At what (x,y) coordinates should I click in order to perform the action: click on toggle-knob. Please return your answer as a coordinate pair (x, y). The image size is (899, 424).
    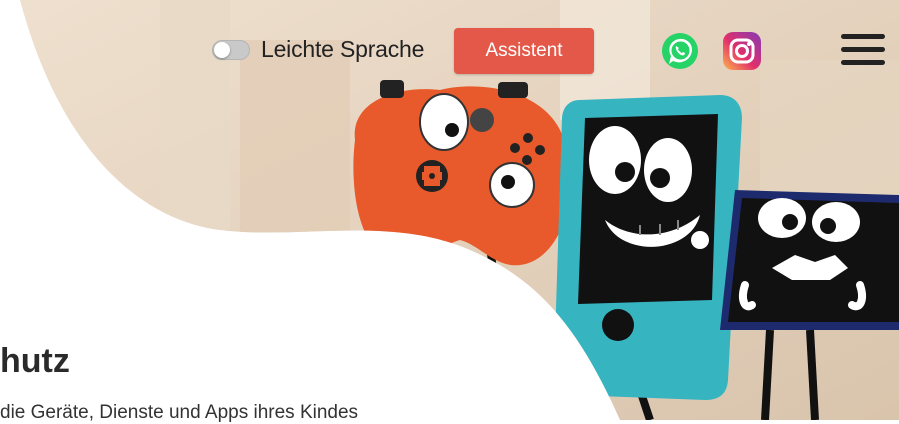
    Looking at the image, I should click on (222, 50).